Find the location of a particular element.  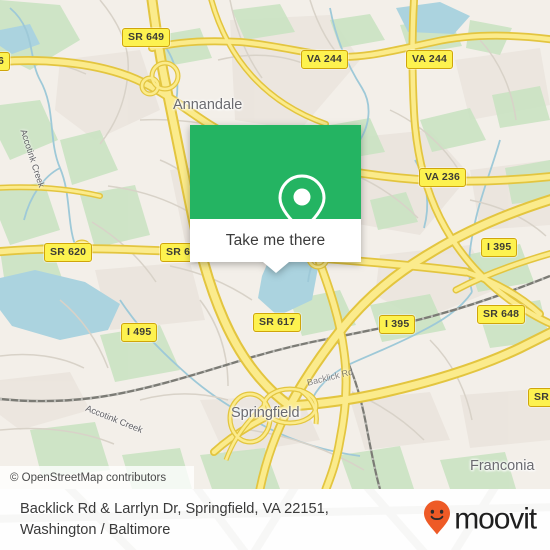

road-shield: VA 236 is located at coordinates (443, 177).